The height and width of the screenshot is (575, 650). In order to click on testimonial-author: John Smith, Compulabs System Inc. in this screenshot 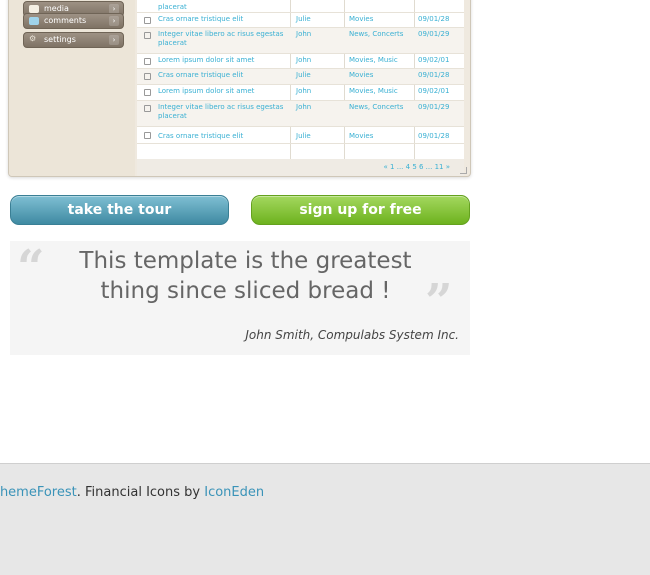, I will do `click(352, 335)`.